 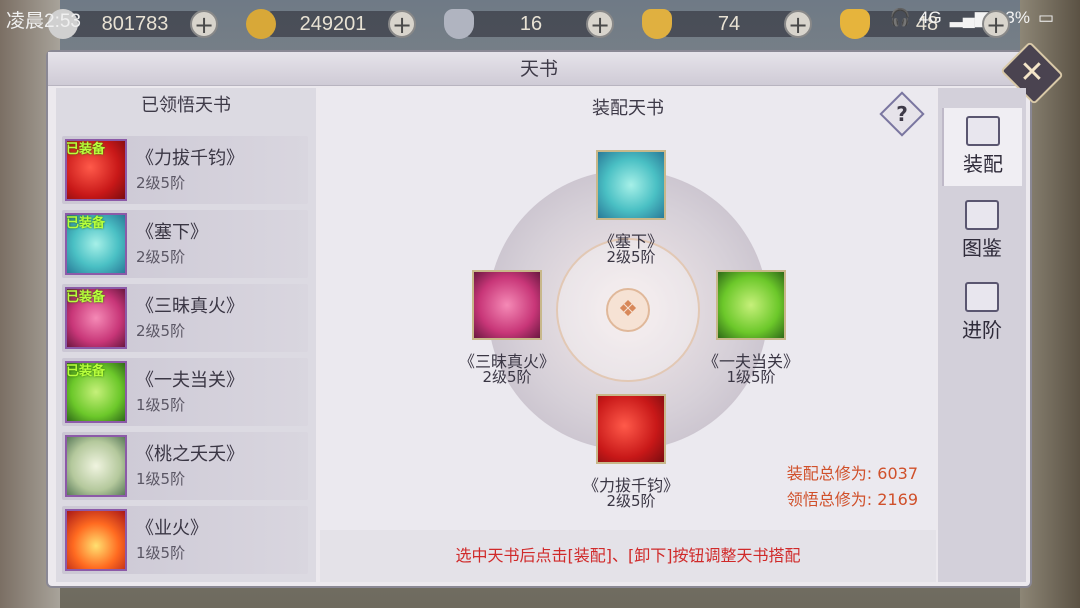 What do you see at coordinates (190, 306) in the screenshot?
I see `book-name: 《三昧真火》` at bounding box center [190, 306].